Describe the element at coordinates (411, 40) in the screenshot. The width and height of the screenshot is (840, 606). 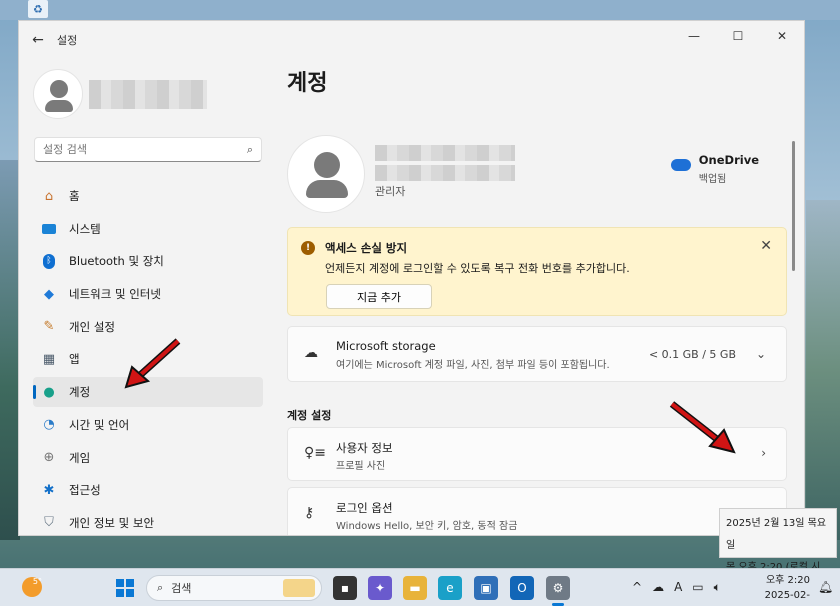
I see `title-bar: ← 설정 — ☐ ✕` at that location.